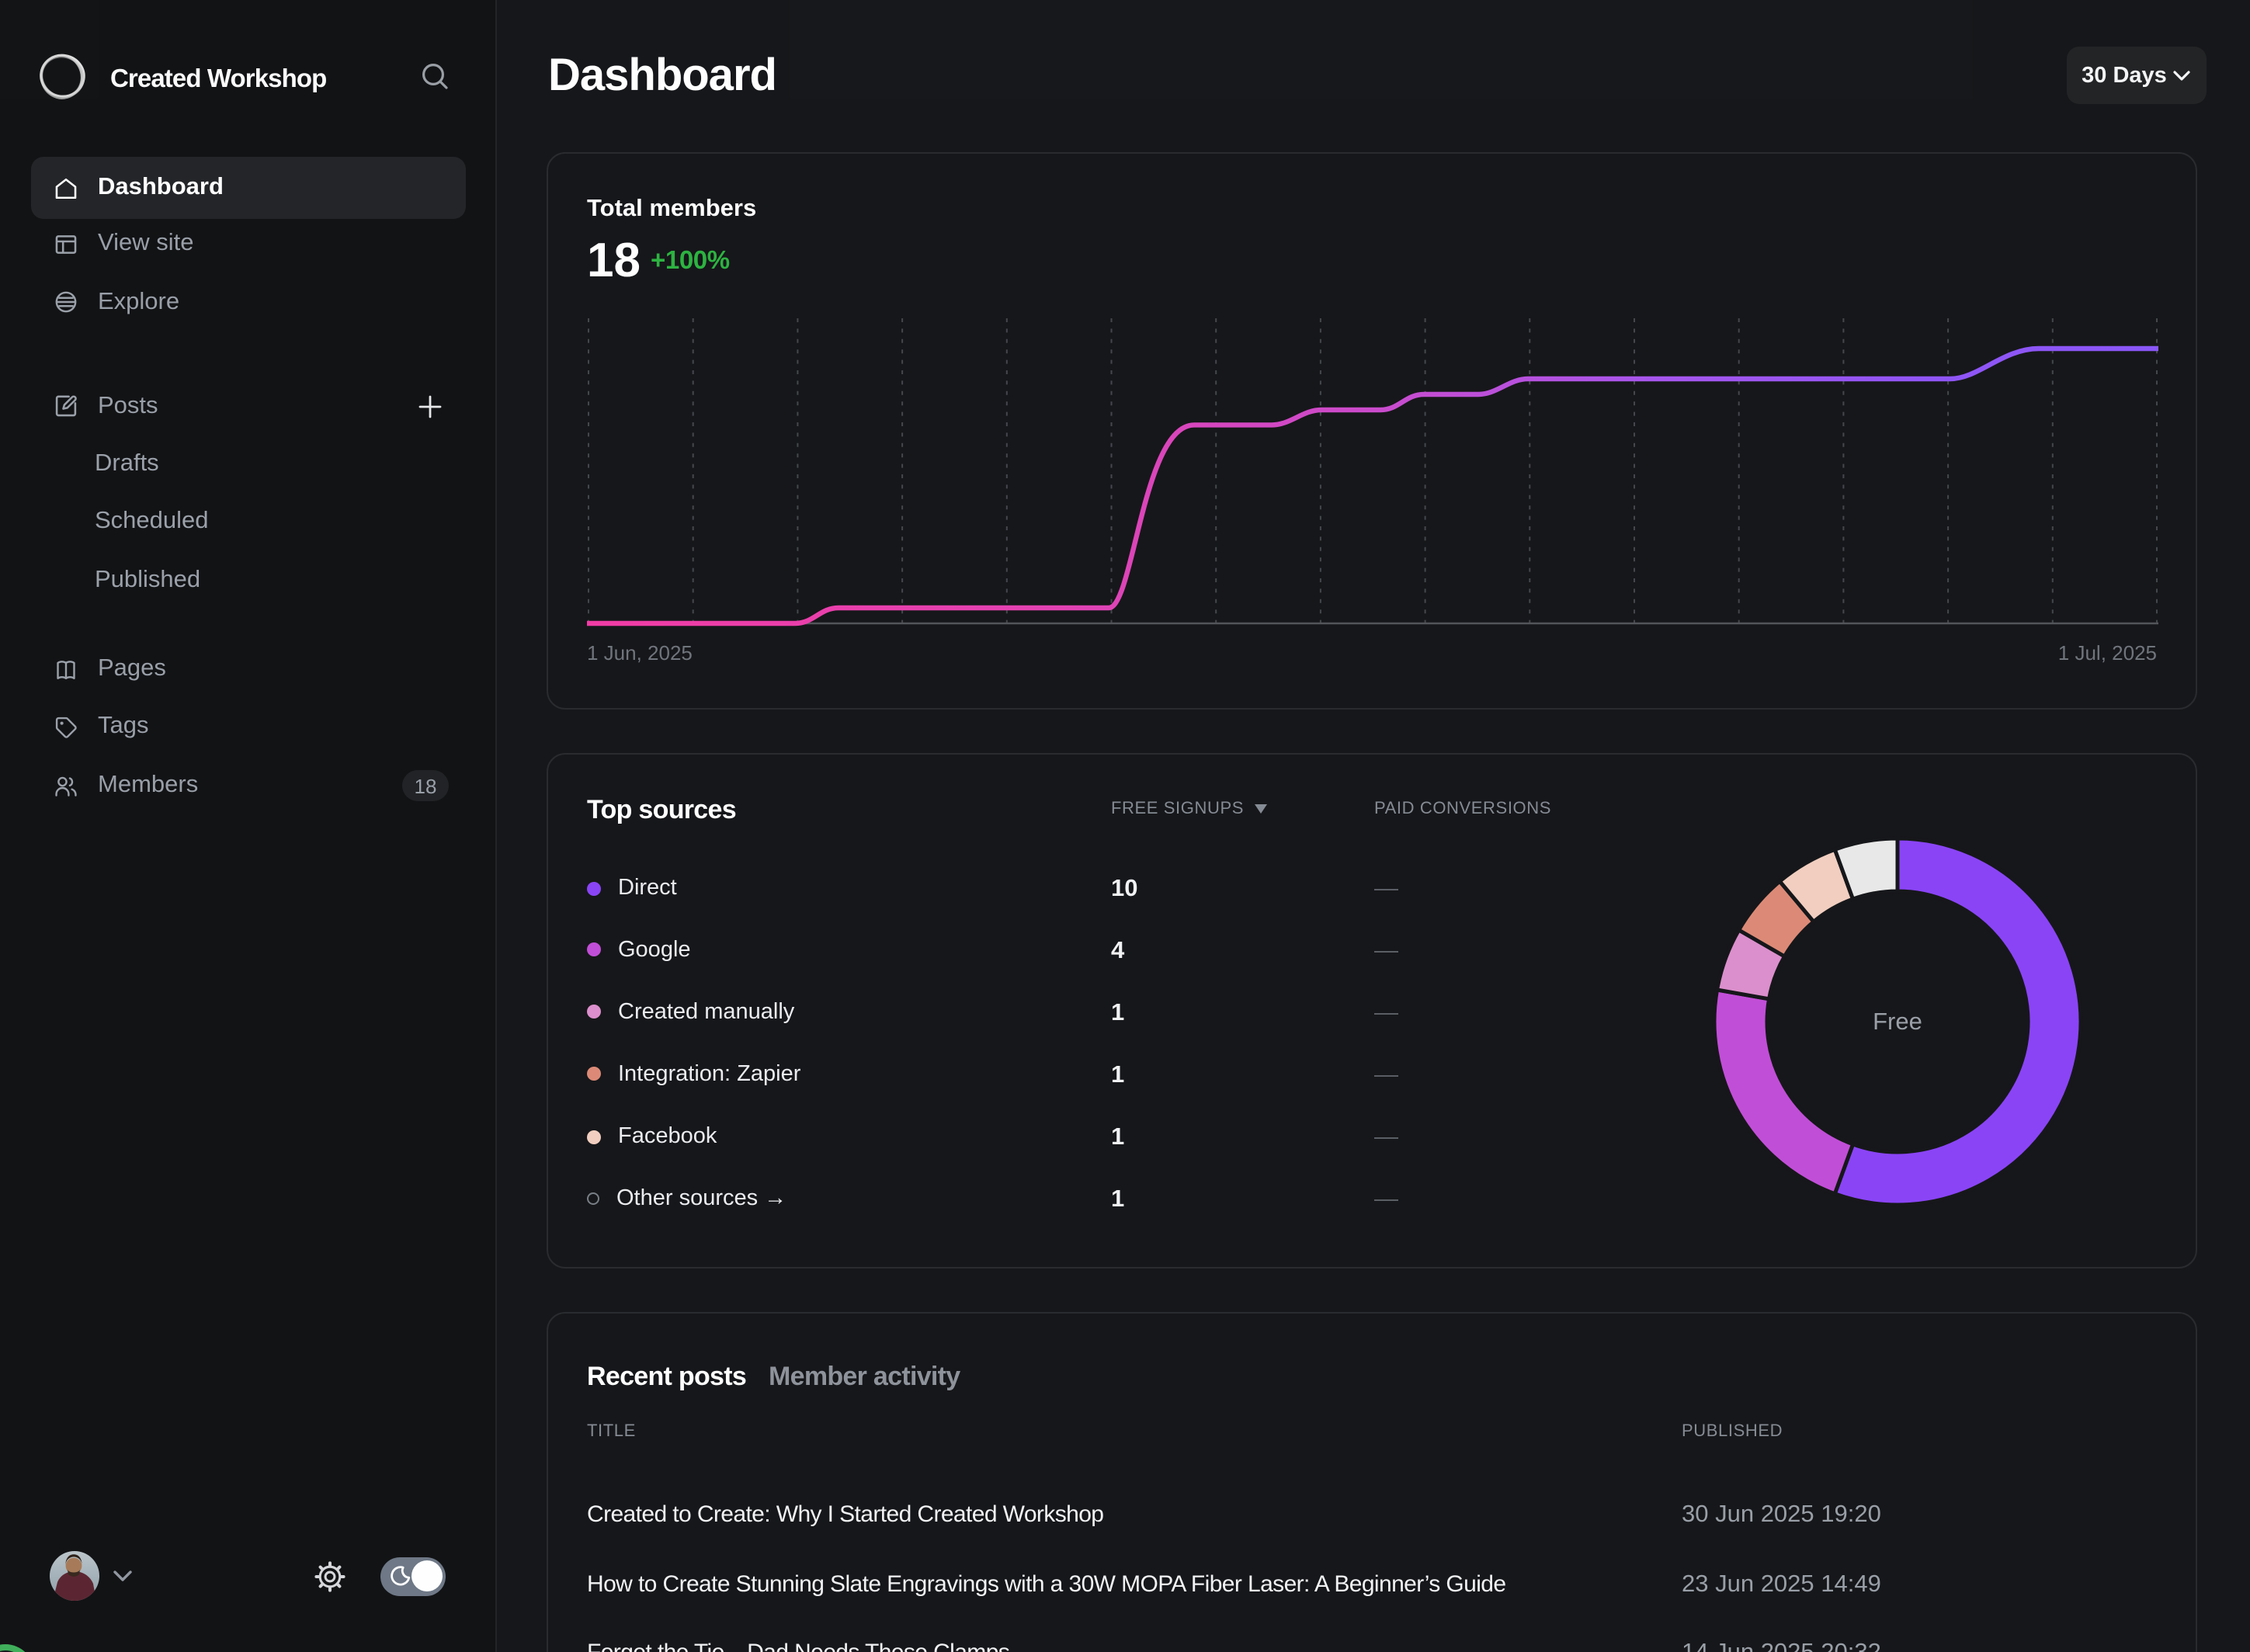  Describe the element at coordinates (1897, 1021) in the screenshot. I see `svg-text: Free` at that location.